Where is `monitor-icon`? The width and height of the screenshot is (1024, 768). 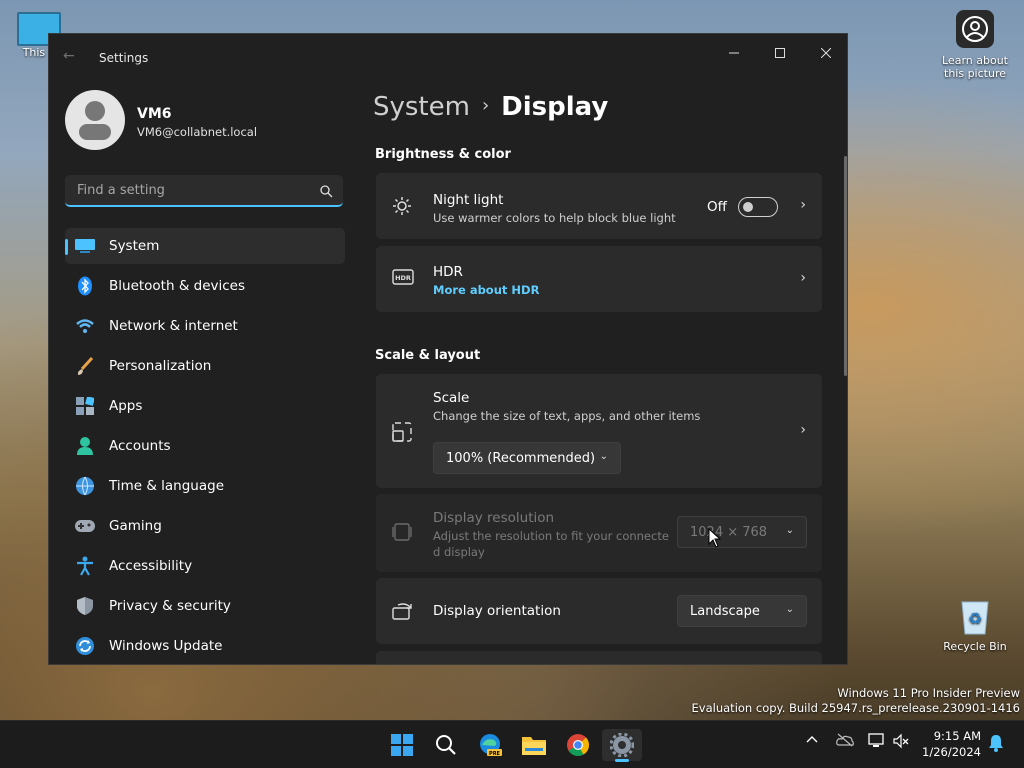
monitor-icon is located at coordinates (85, 246).